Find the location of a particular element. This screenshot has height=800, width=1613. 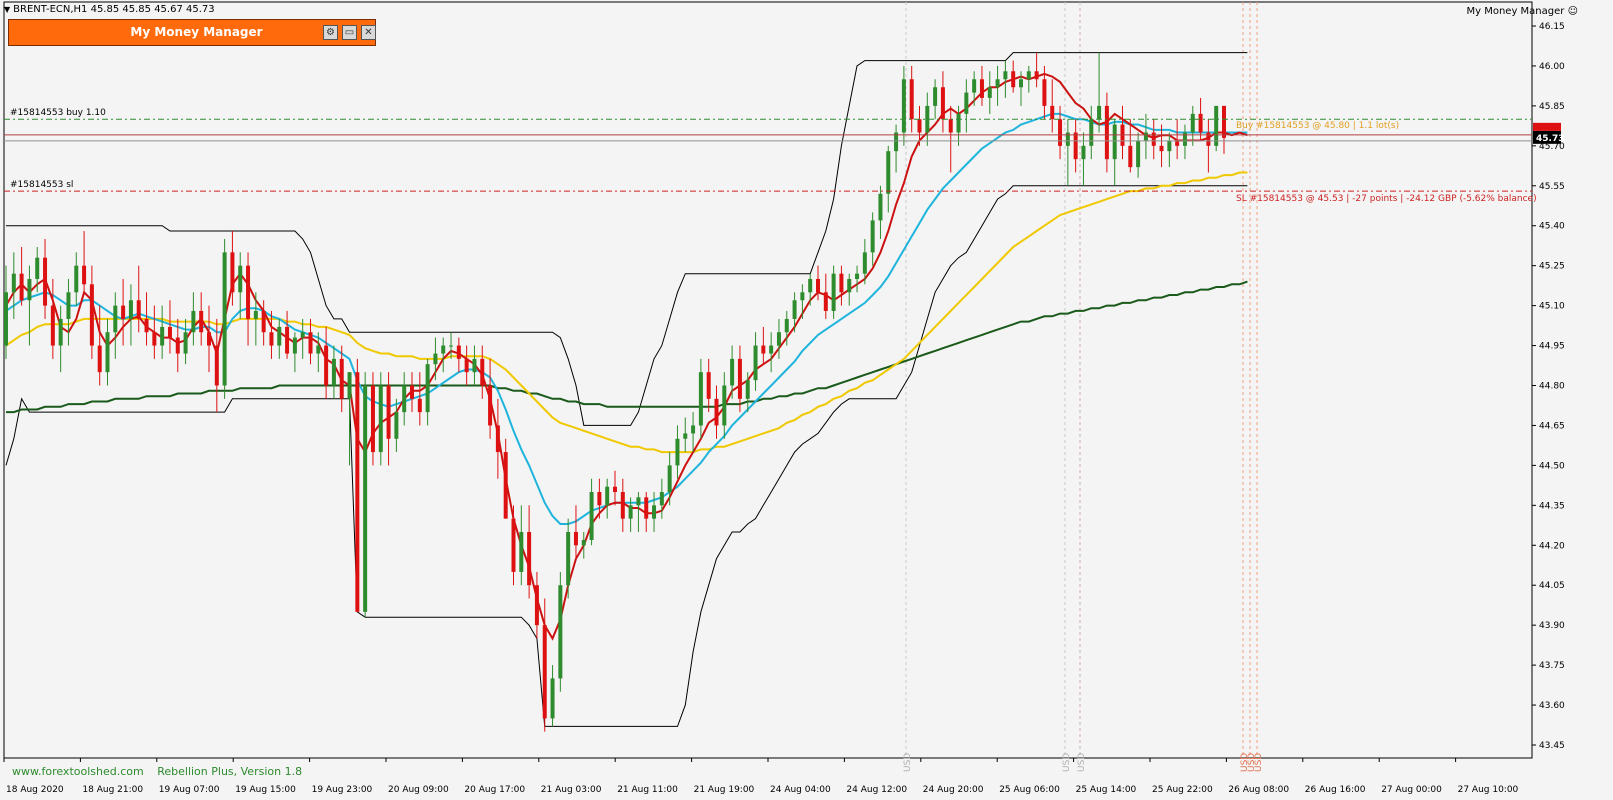

price-tick-label: 43.45 is located at coordinates (1552, 746).